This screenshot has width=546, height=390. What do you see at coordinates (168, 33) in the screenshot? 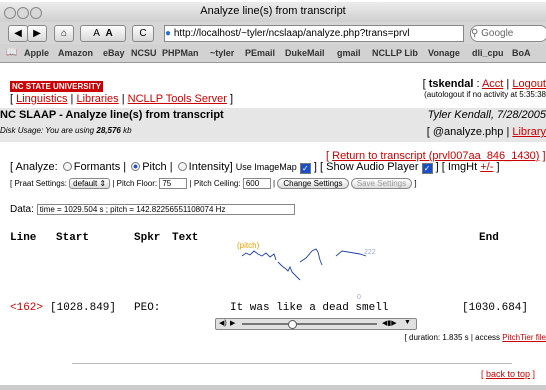
I see `globe-icon: ●` at bounding box center [168, 33].